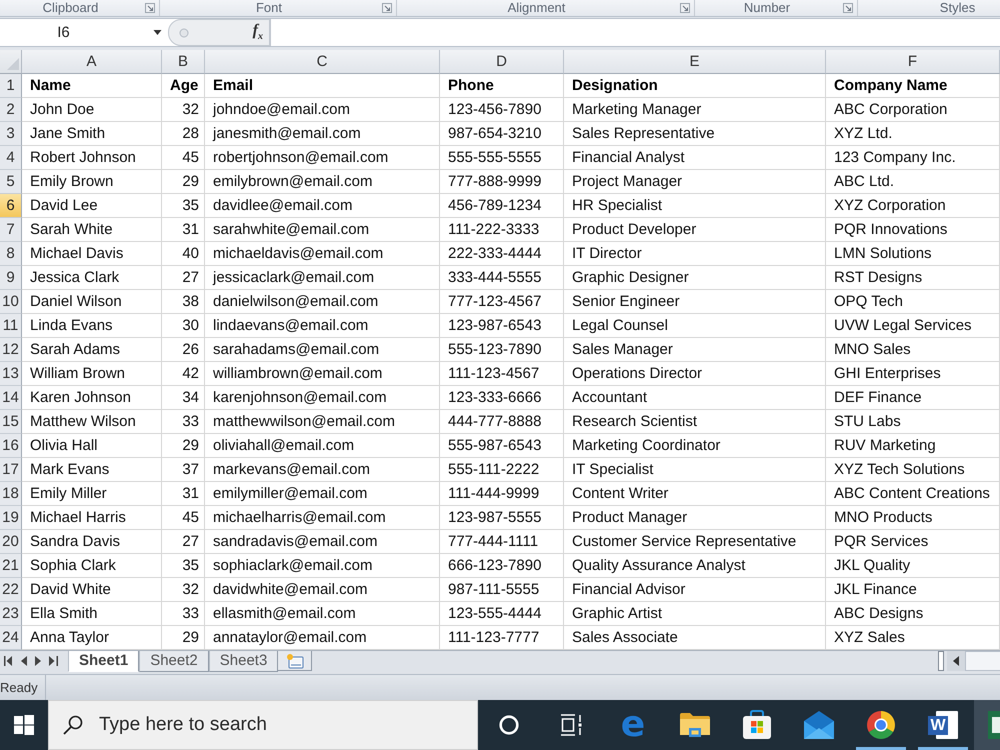 The height and width of the screenshot is (750, 1000). Describe the element at coordinates (24, 725) in the screenshot. I see `window-panes-icon` at that location.